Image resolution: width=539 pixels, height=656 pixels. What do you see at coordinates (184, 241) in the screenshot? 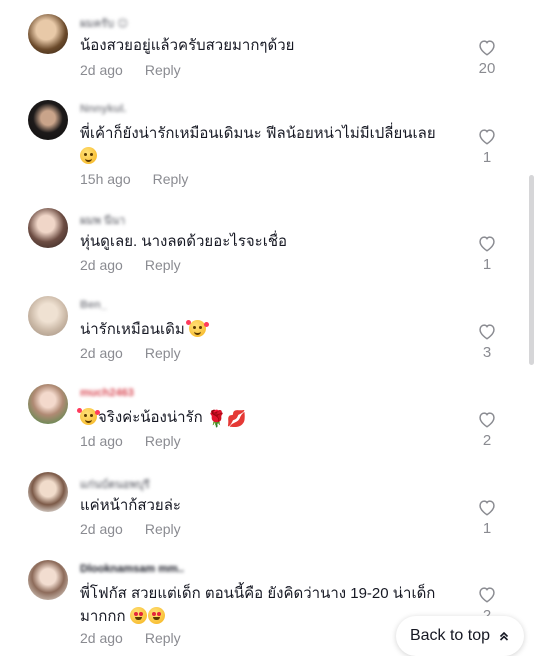
I see `comment-text: หุ่นดูเลย. นางลดด้วยอะไรจะเชื่อ` at bounding box center [184, 241].